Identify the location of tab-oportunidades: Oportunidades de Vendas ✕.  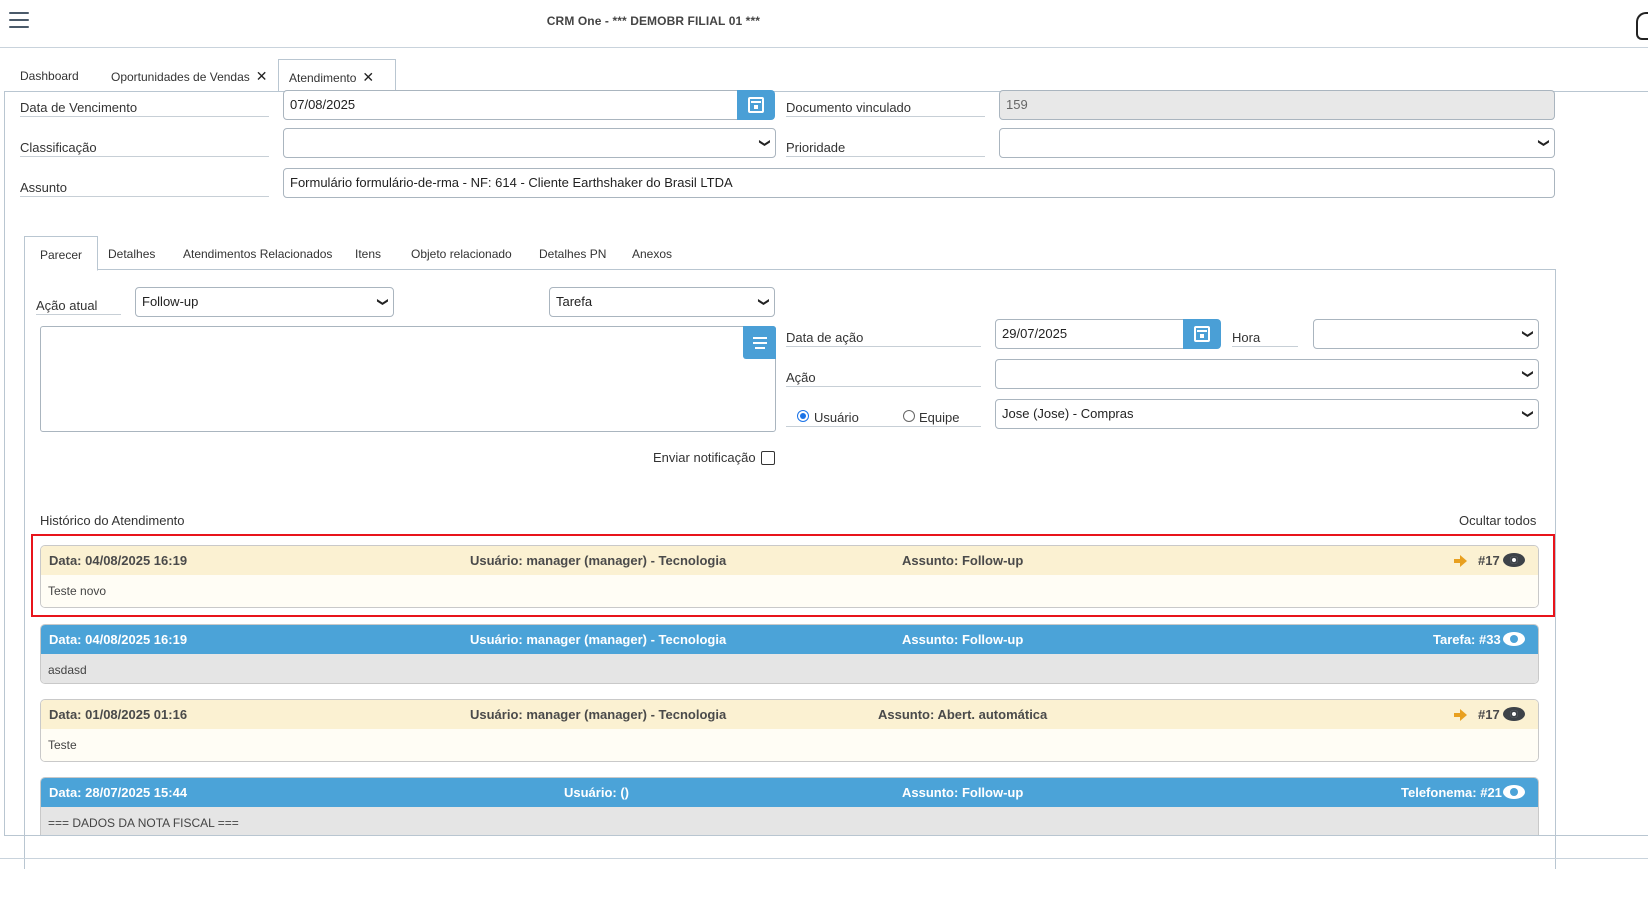
(189, 75).